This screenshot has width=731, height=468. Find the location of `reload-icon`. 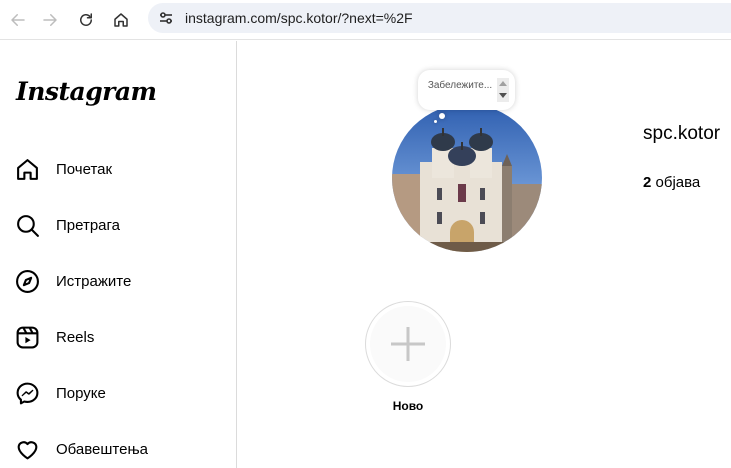

reload-icon is located at coordinates (86, 19).